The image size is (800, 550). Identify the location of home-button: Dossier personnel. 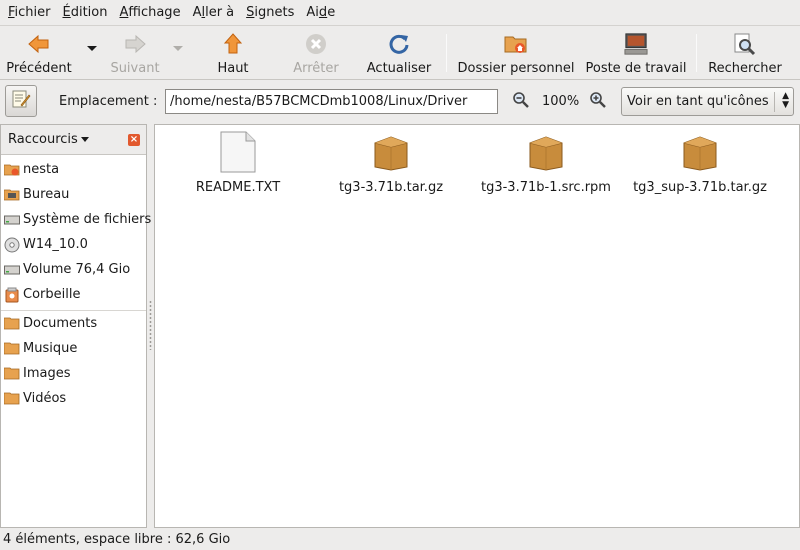
(516, 53).